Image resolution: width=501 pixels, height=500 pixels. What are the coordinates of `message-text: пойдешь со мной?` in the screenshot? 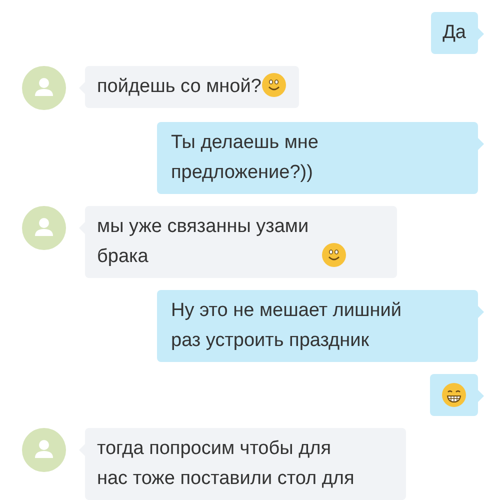 It's located at (179, 86).